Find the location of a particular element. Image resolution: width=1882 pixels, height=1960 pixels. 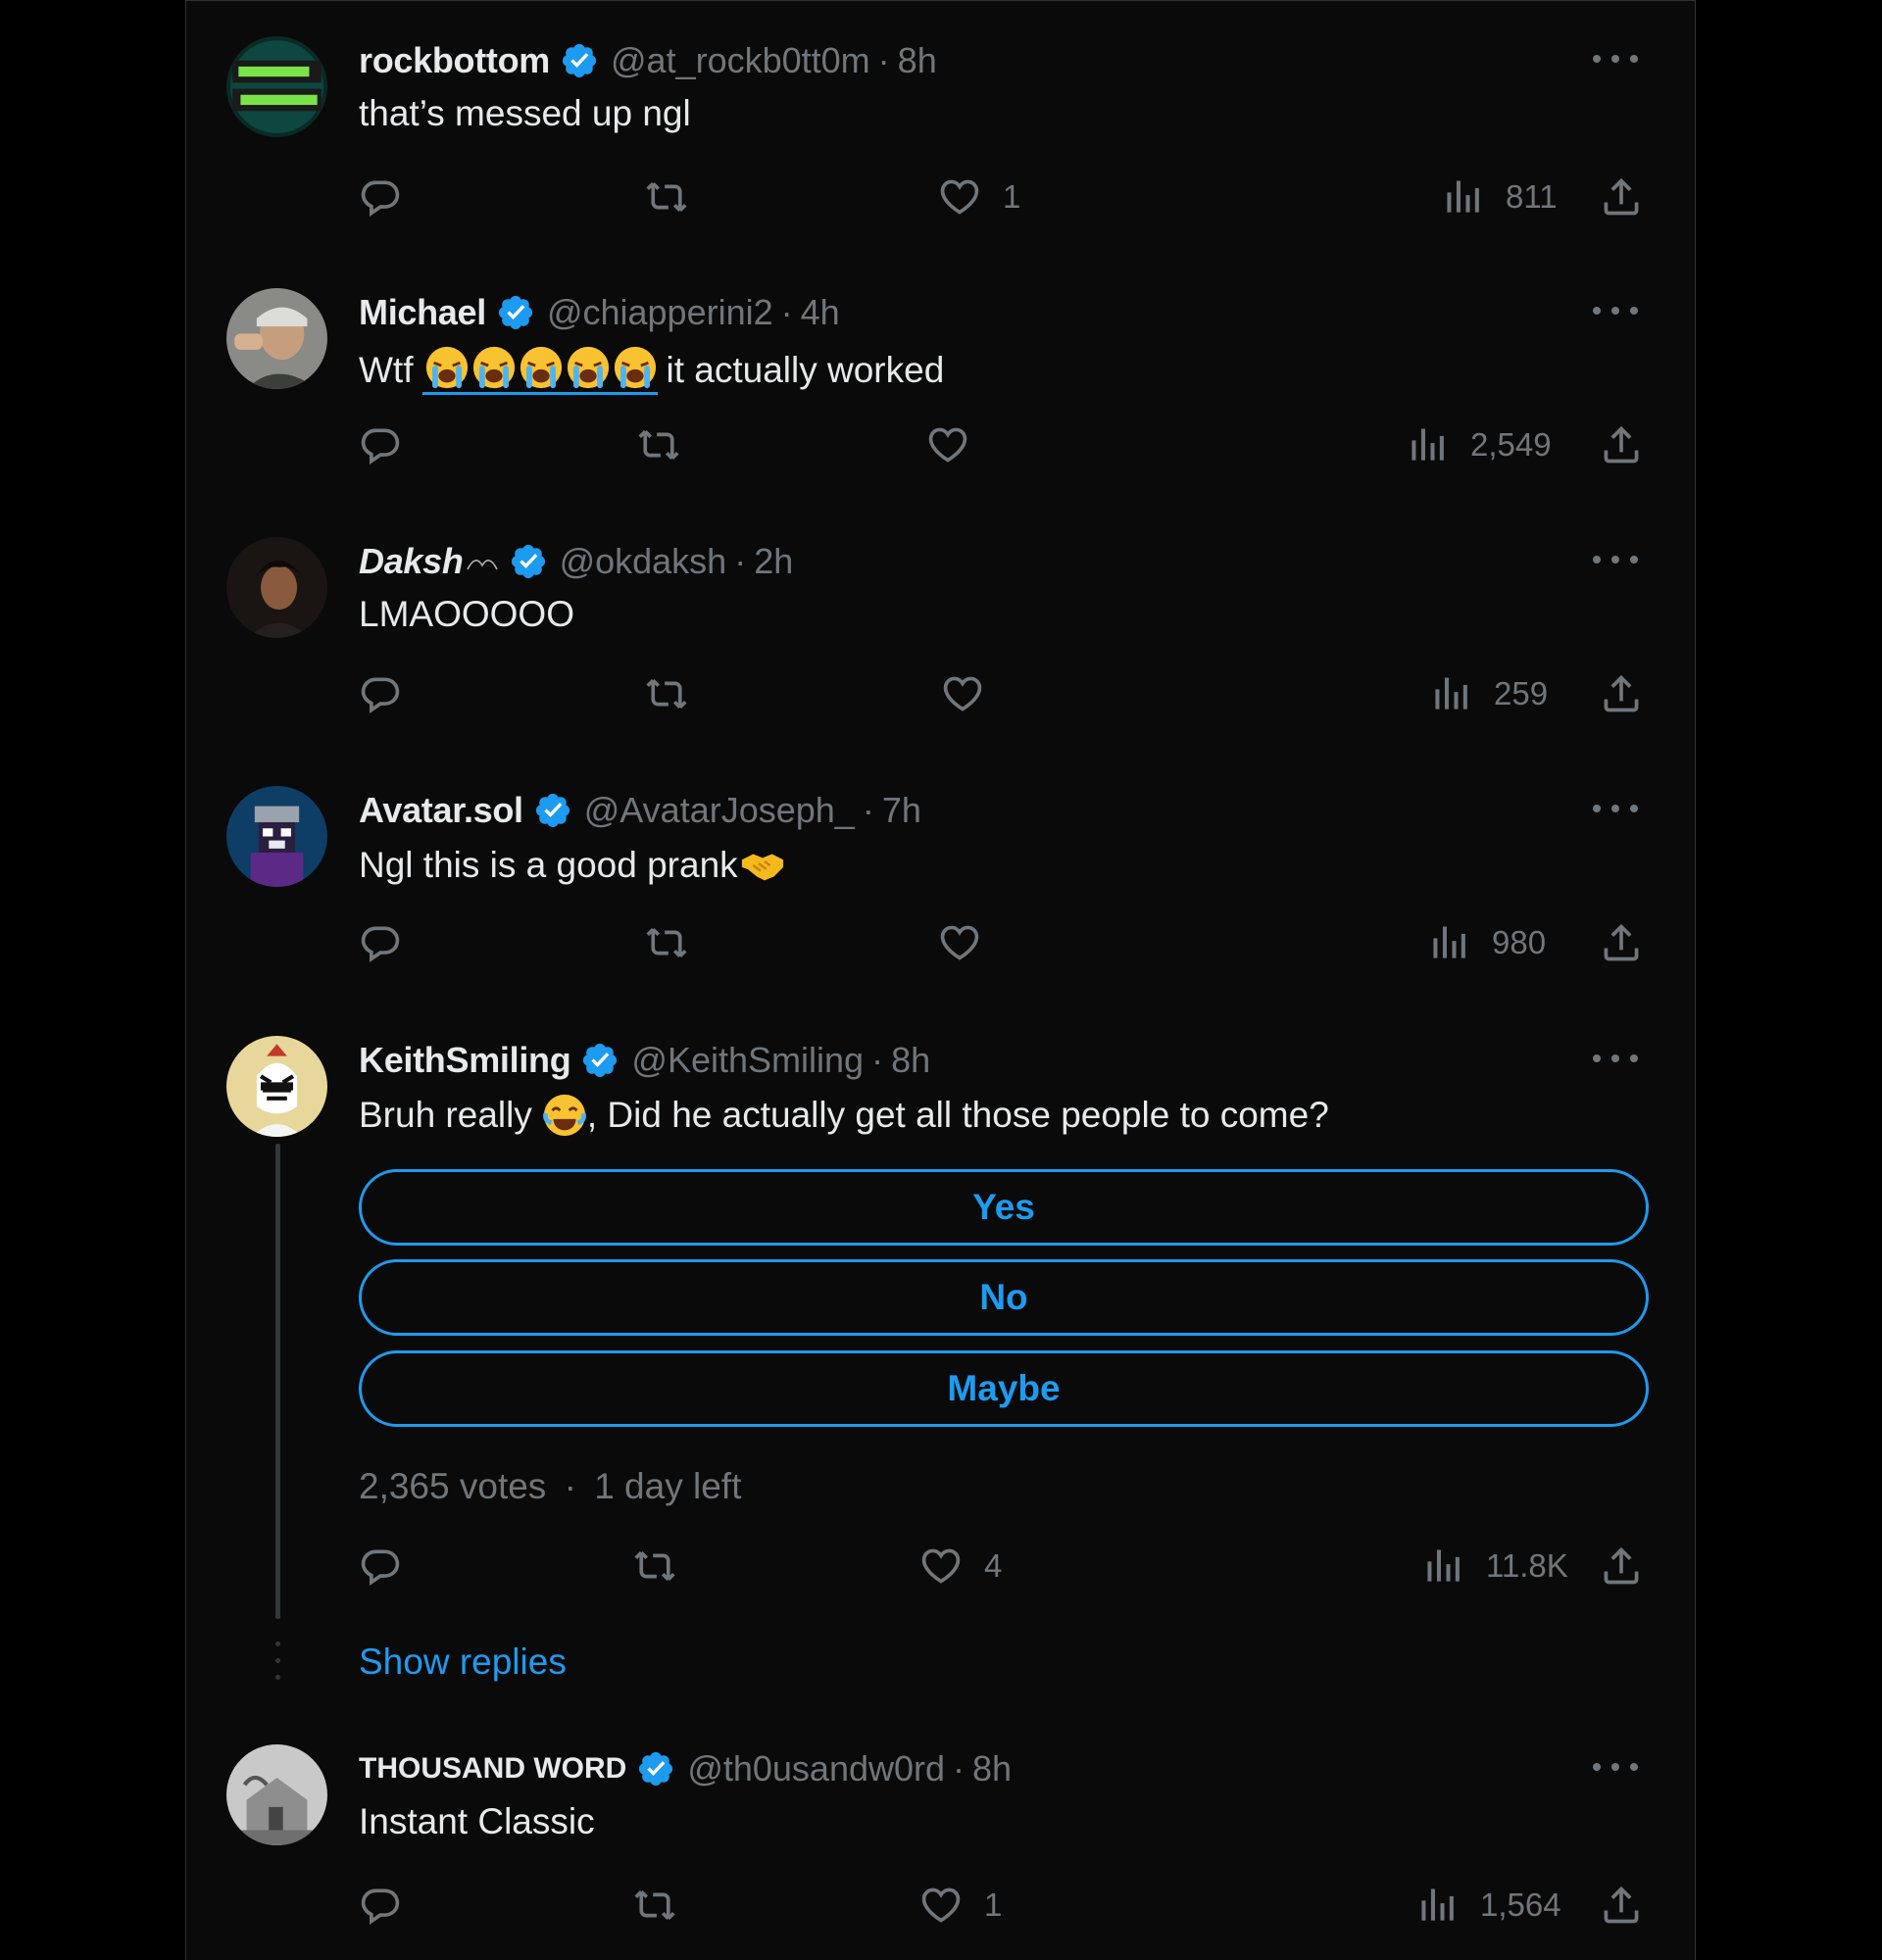

timestamp: 7h is located at coordinates (901, 810).